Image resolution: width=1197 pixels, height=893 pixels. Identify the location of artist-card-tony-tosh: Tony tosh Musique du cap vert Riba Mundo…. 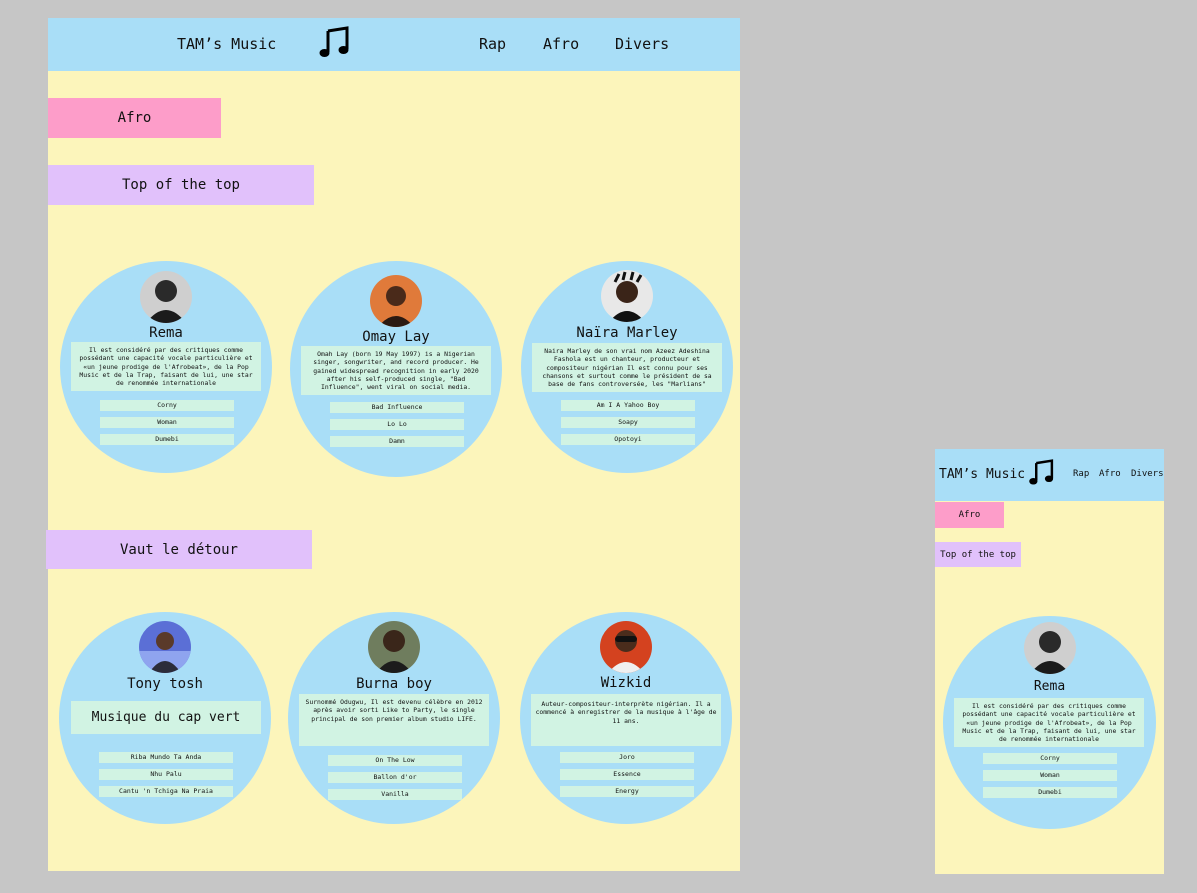
(165, 718).